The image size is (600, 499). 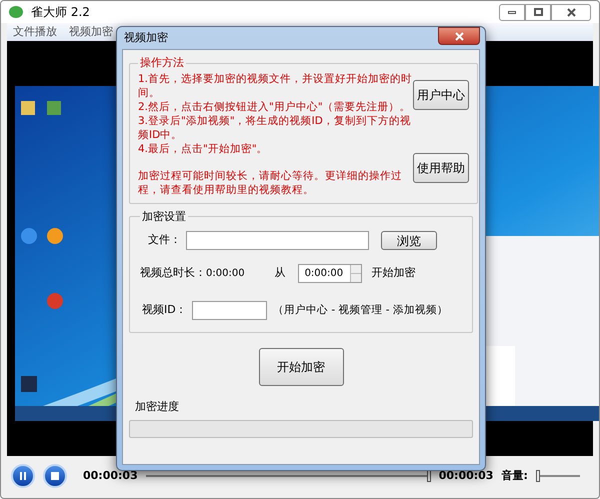 What do you see at coordinates (538, 12) in the screenshot?
I see `maximize-button` at bounding box center [538, 12].